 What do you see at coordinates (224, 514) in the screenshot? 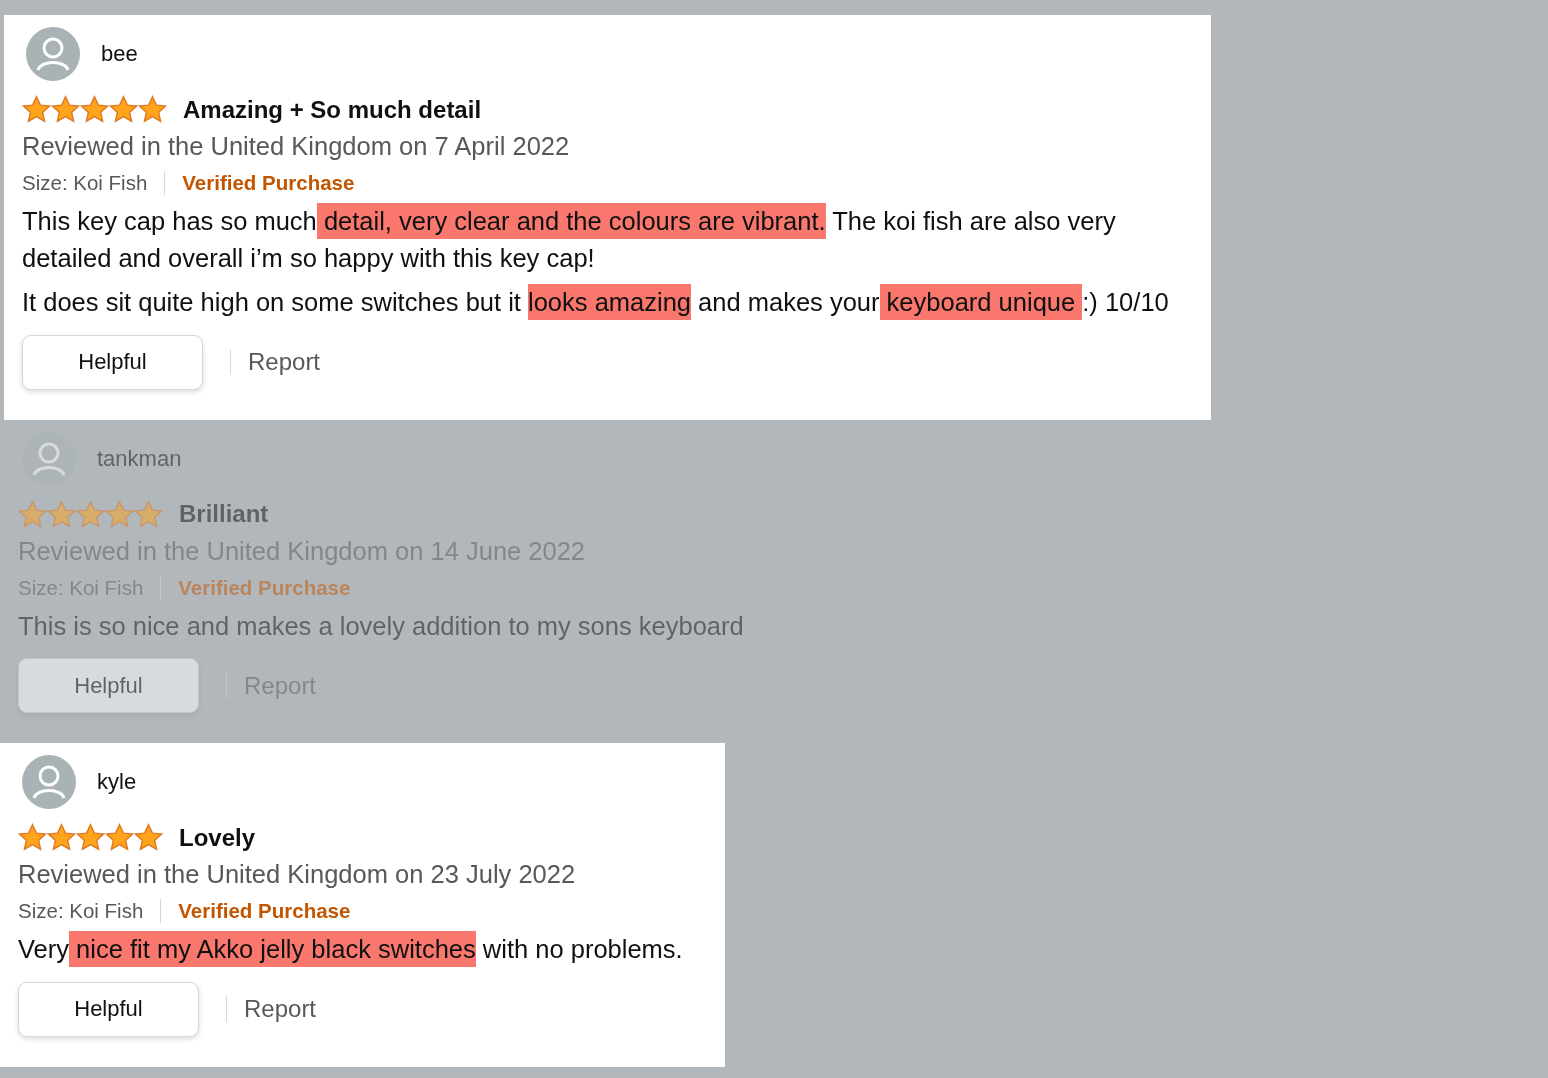
I see `review-title: Brilliant` at bounding box center [224, 514].